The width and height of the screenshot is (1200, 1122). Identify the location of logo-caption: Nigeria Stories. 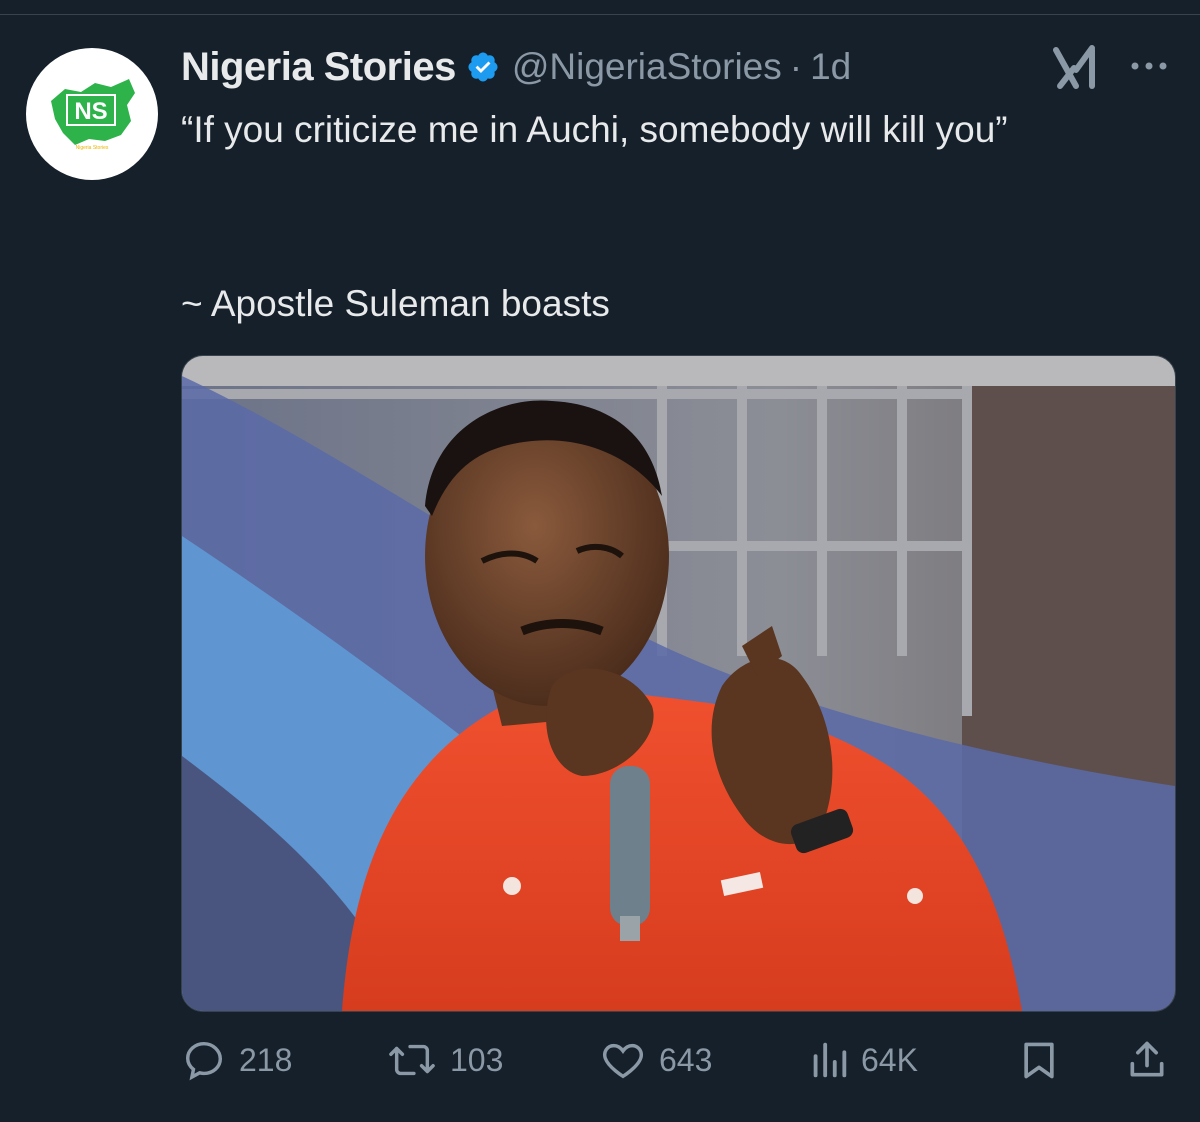
(92, 148).